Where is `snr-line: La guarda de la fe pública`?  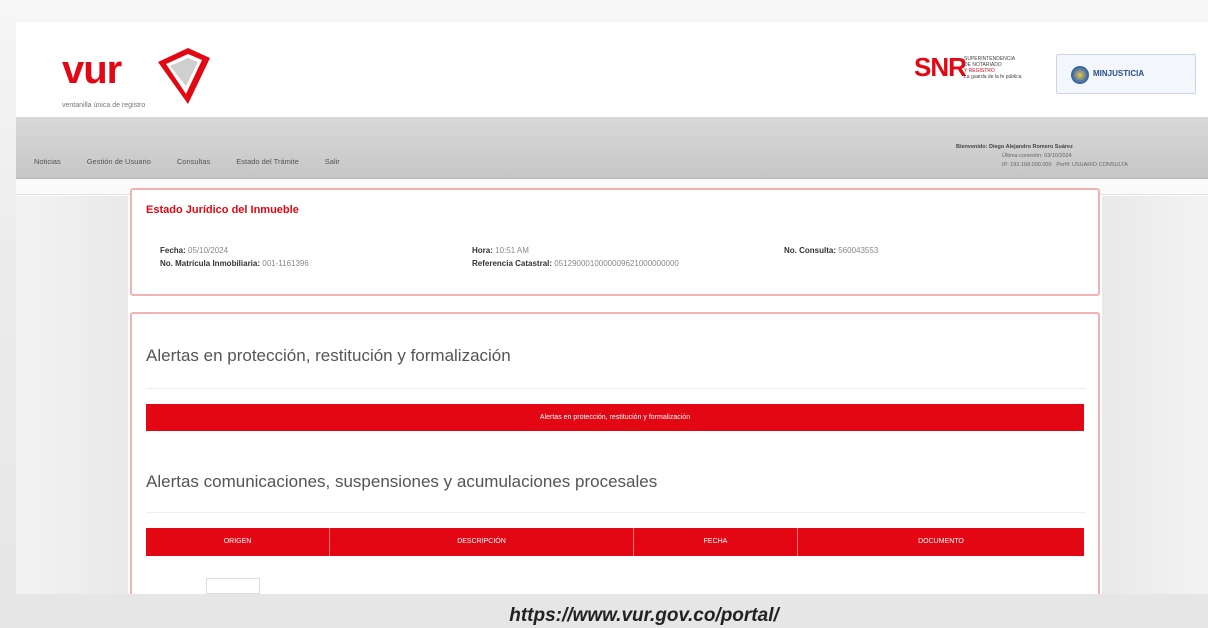 snr-line: La guarda de la fe pública is located at coordinates (993, 77).